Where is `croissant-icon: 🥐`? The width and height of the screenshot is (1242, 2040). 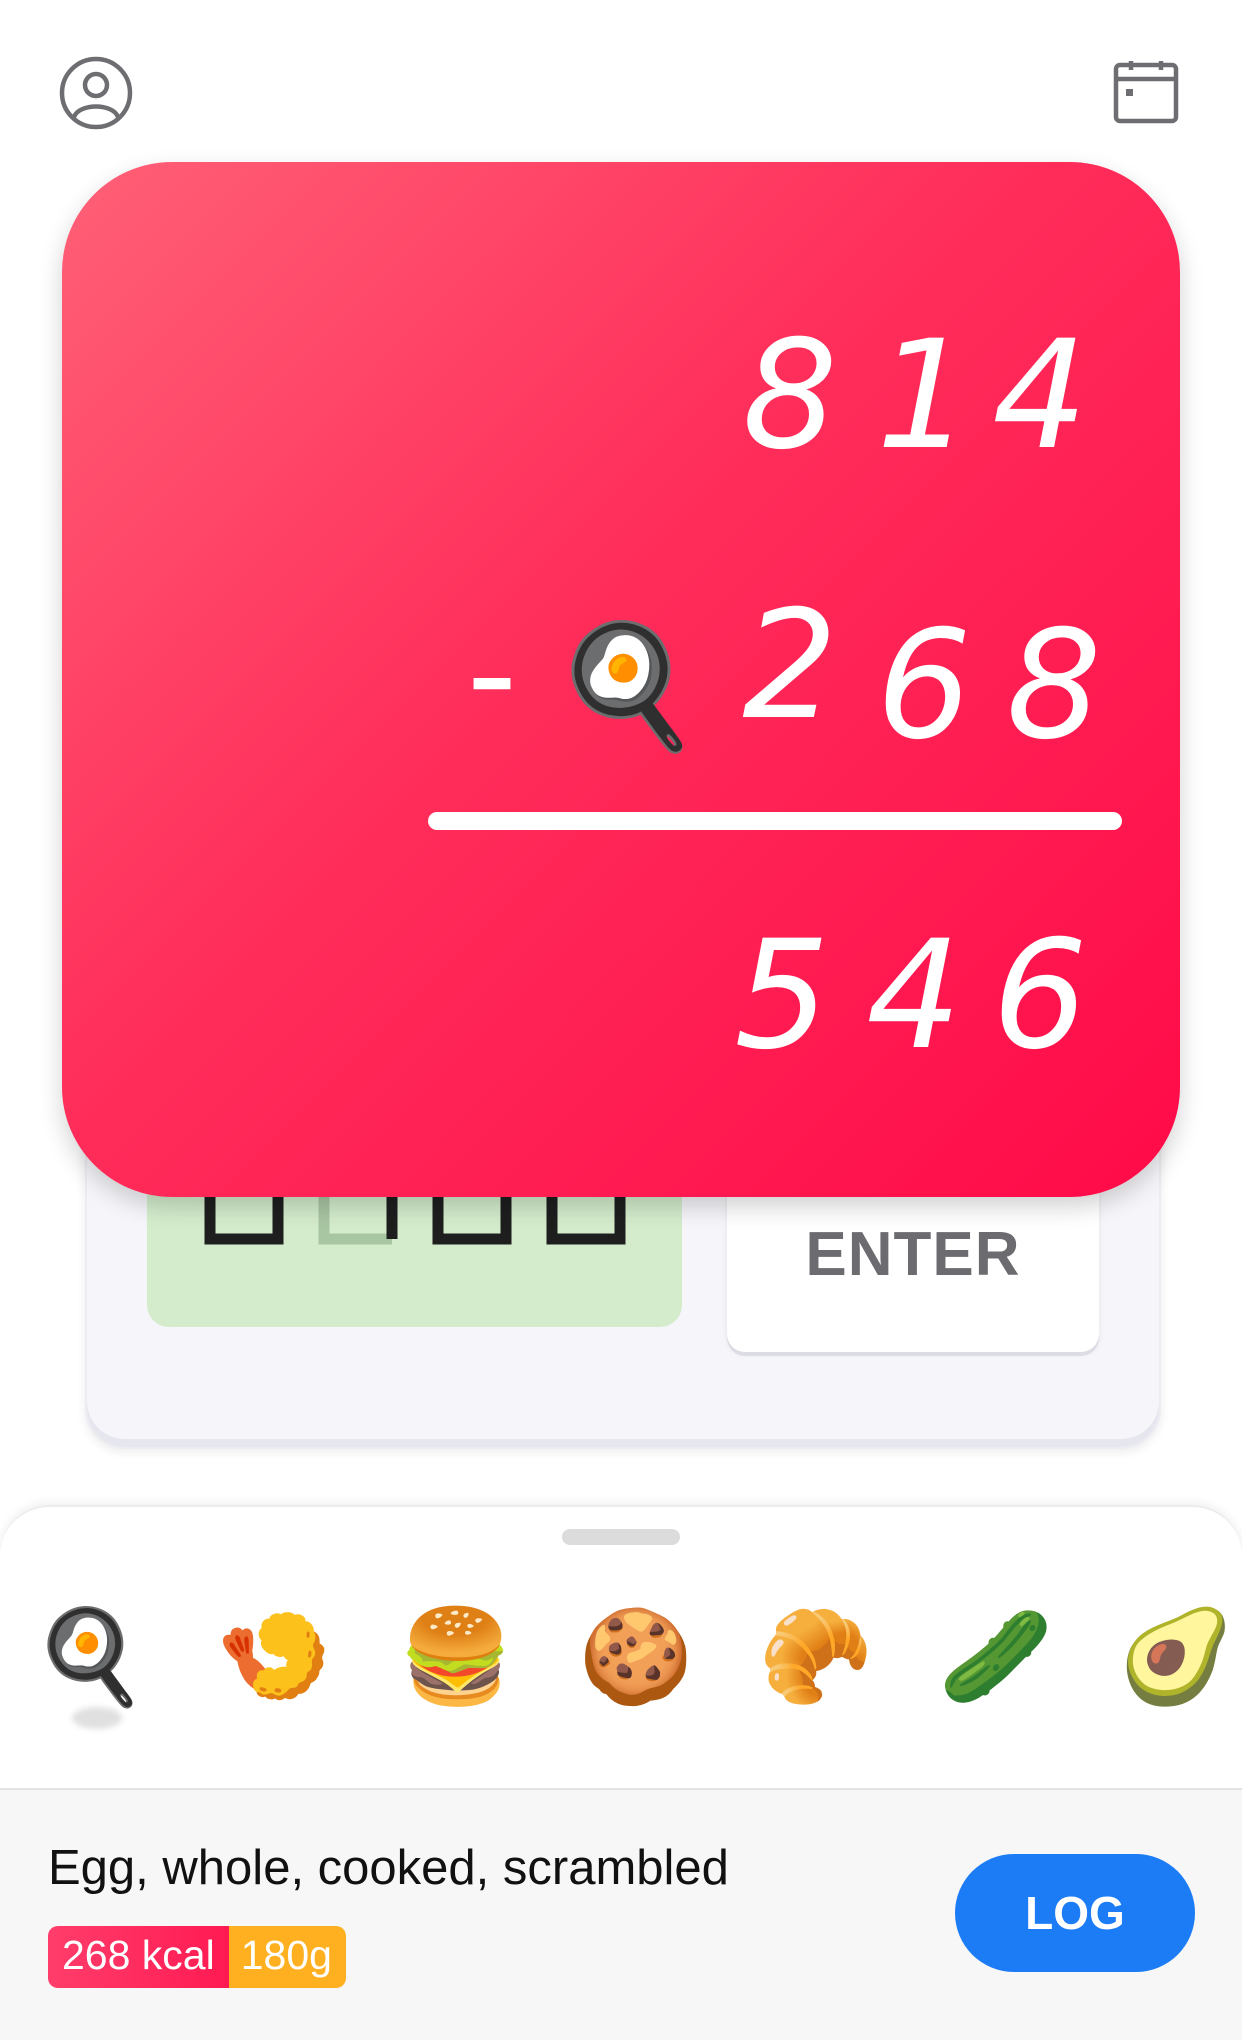
croissant-icon: 🥐 is located at coordinates (816, 1657).